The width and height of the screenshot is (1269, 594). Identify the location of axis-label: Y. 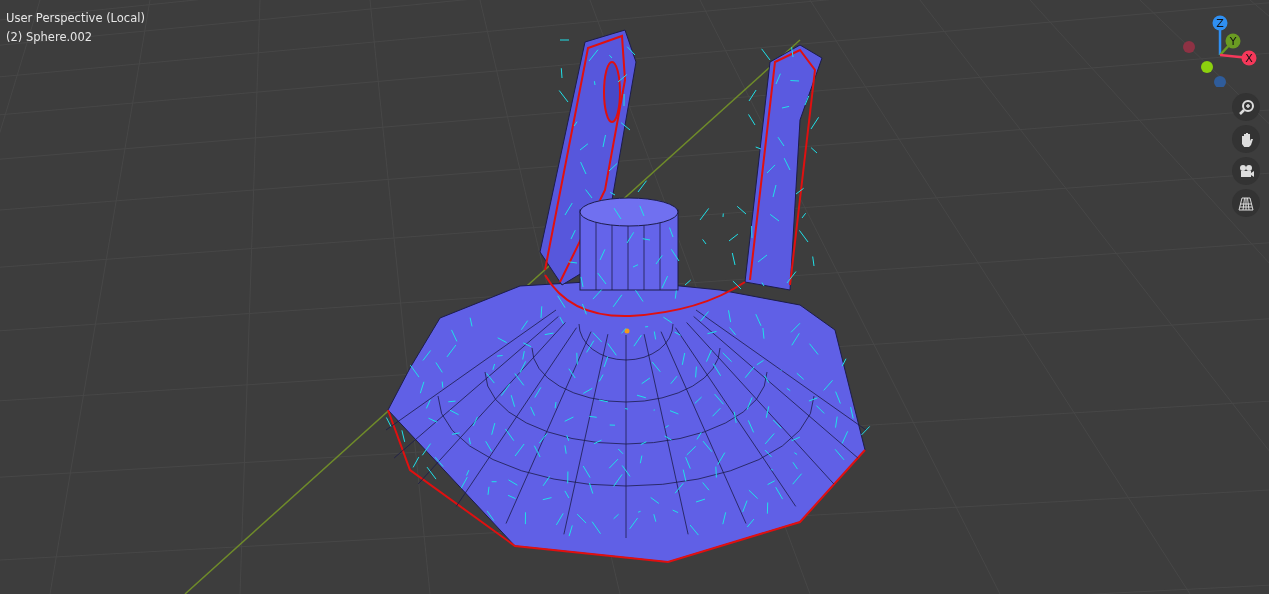
(1233, 41).